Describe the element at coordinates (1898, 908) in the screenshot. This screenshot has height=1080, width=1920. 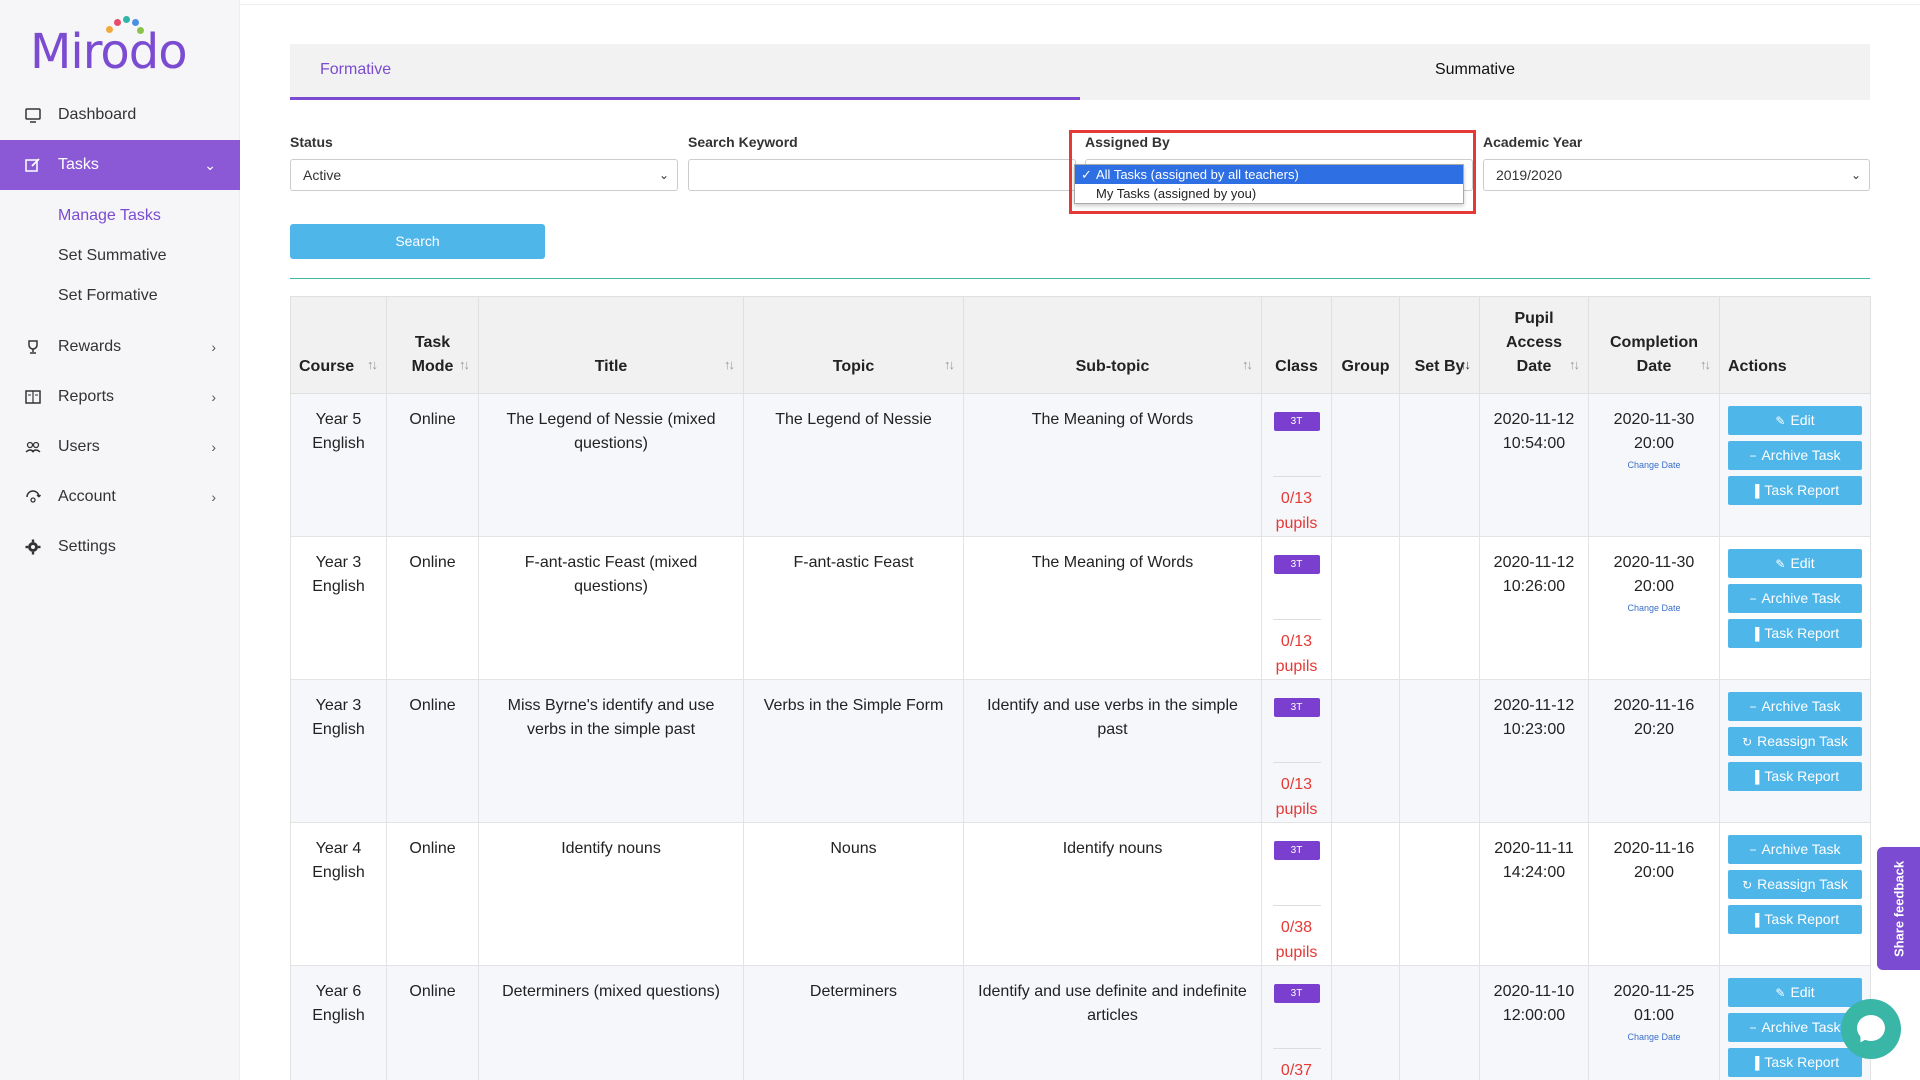
I see `share-feedback-button: Share feedback` at that location.